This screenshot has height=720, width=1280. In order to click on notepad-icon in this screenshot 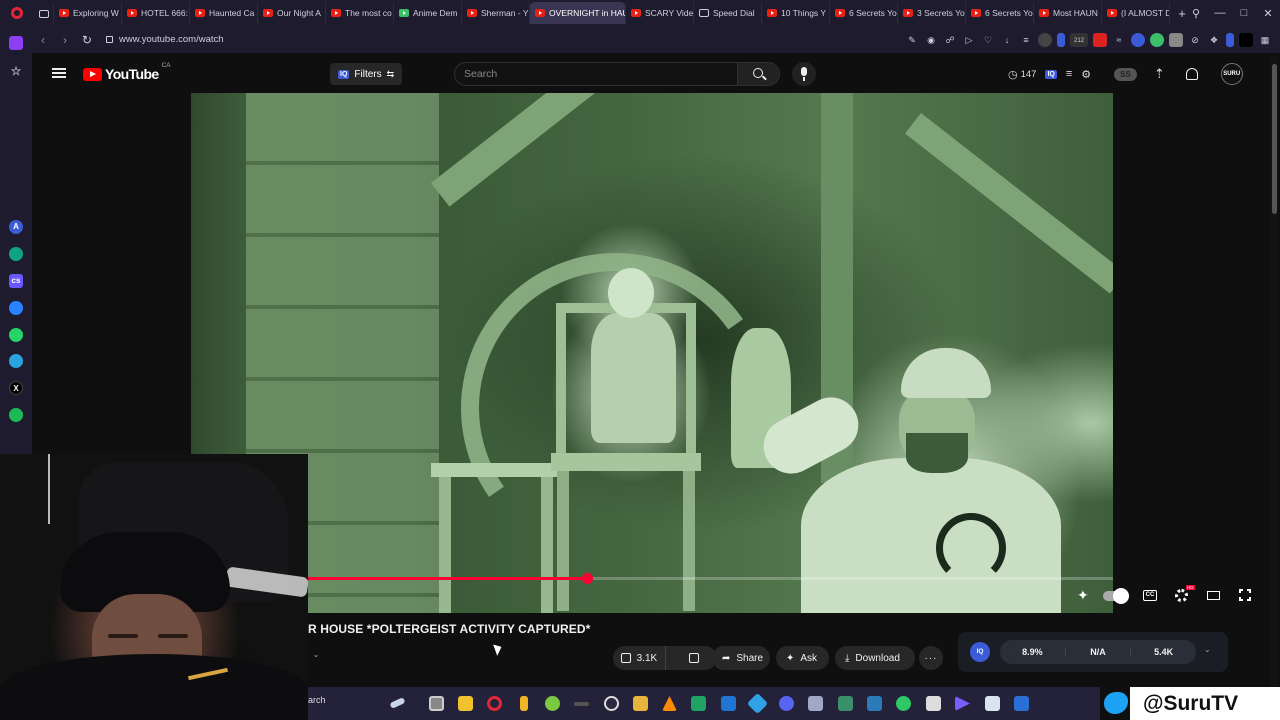, I will do `click(992, 703)`.